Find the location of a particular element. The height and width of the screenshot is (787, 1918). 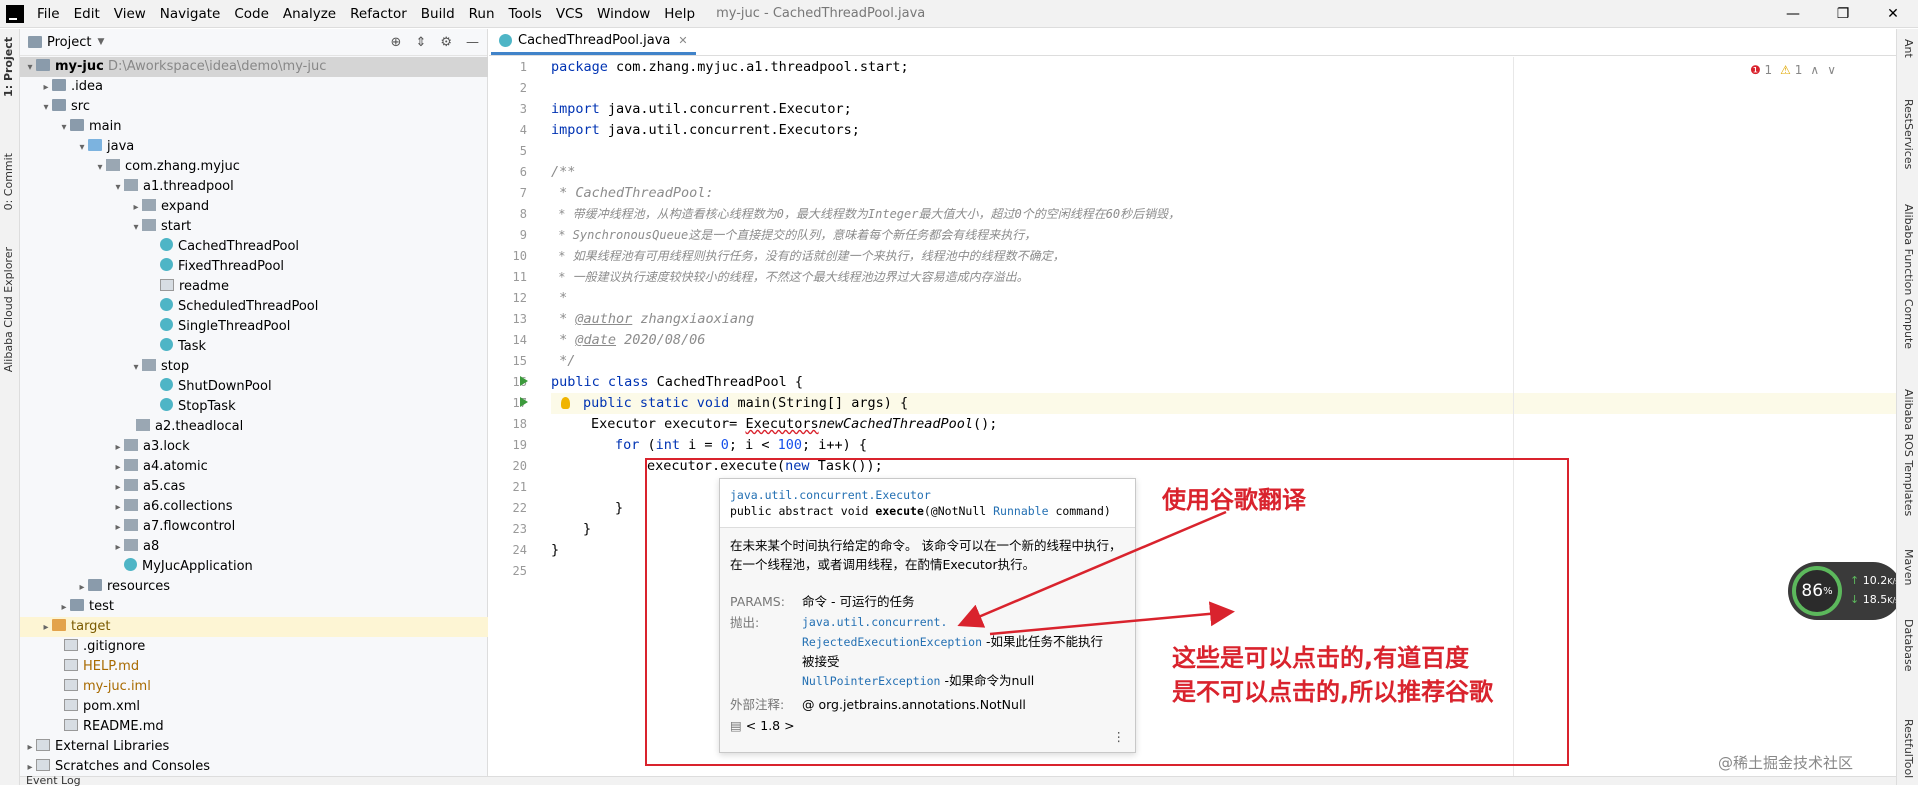

lightbulb-icon is located at coordinates (565, 403).